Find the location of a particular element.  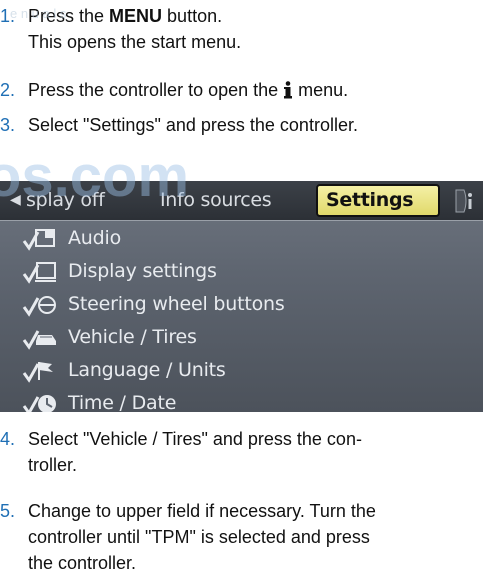

list-item-label: Vehicle / Tires is located at coordinates (132, 337).